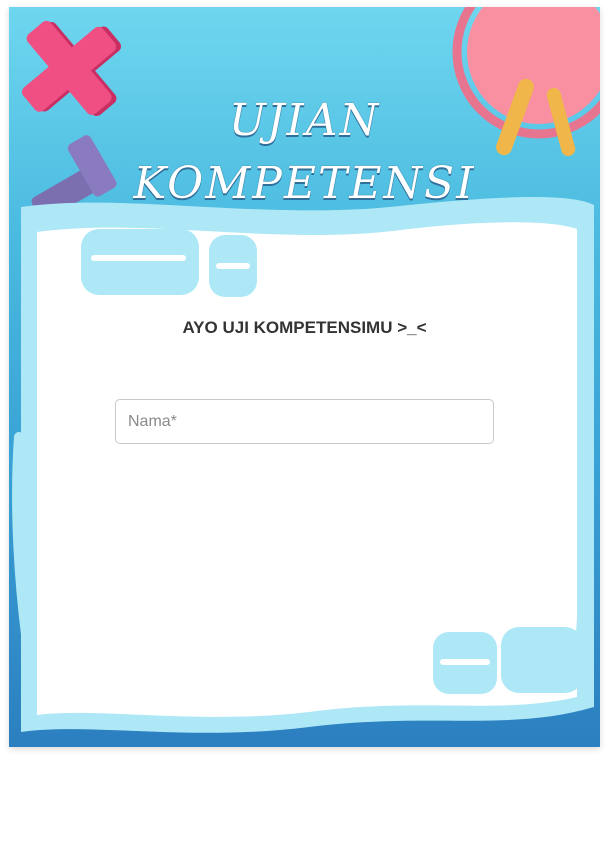  I want to click on page-title-line2: KOMPETENSI, so click(304, 183).